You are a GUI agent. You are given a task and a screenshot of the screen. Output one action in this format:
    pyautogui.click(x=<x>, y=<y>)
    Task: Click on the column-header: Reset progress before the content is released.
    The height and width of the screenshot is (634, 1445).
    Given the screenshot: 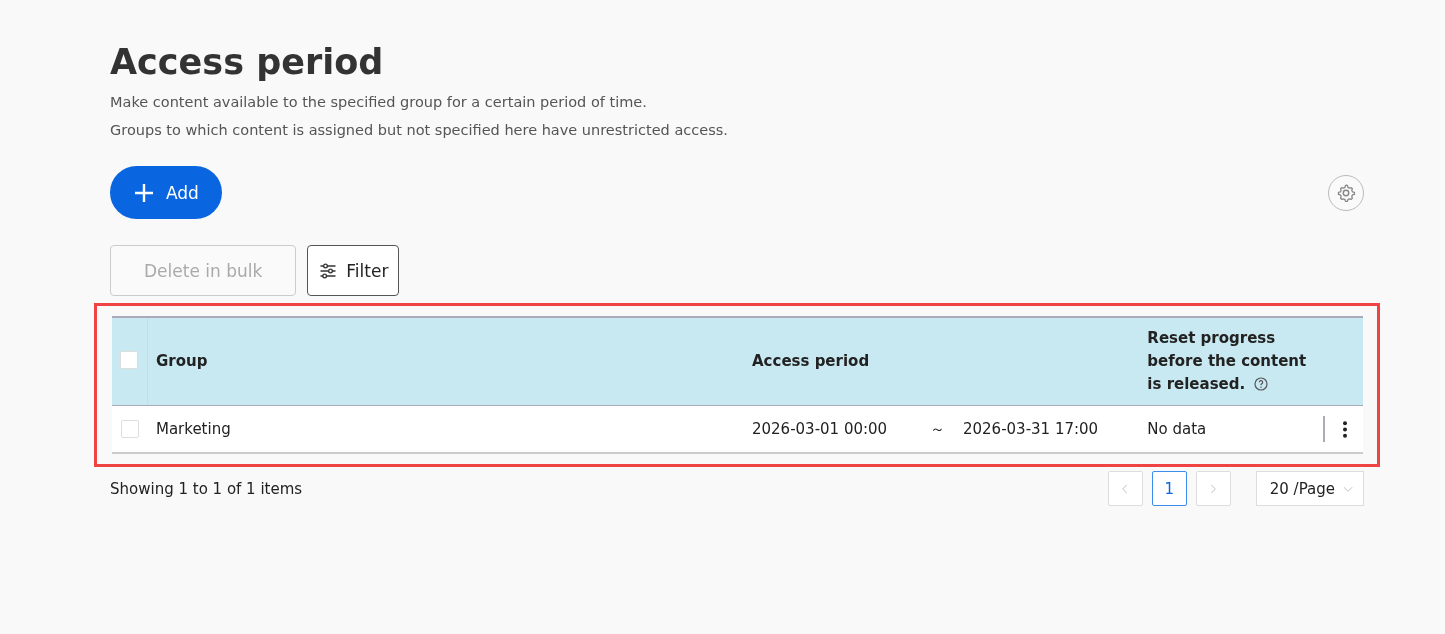 What is the action you would take?
    pyautogui.click(x=1227, y=361)
    